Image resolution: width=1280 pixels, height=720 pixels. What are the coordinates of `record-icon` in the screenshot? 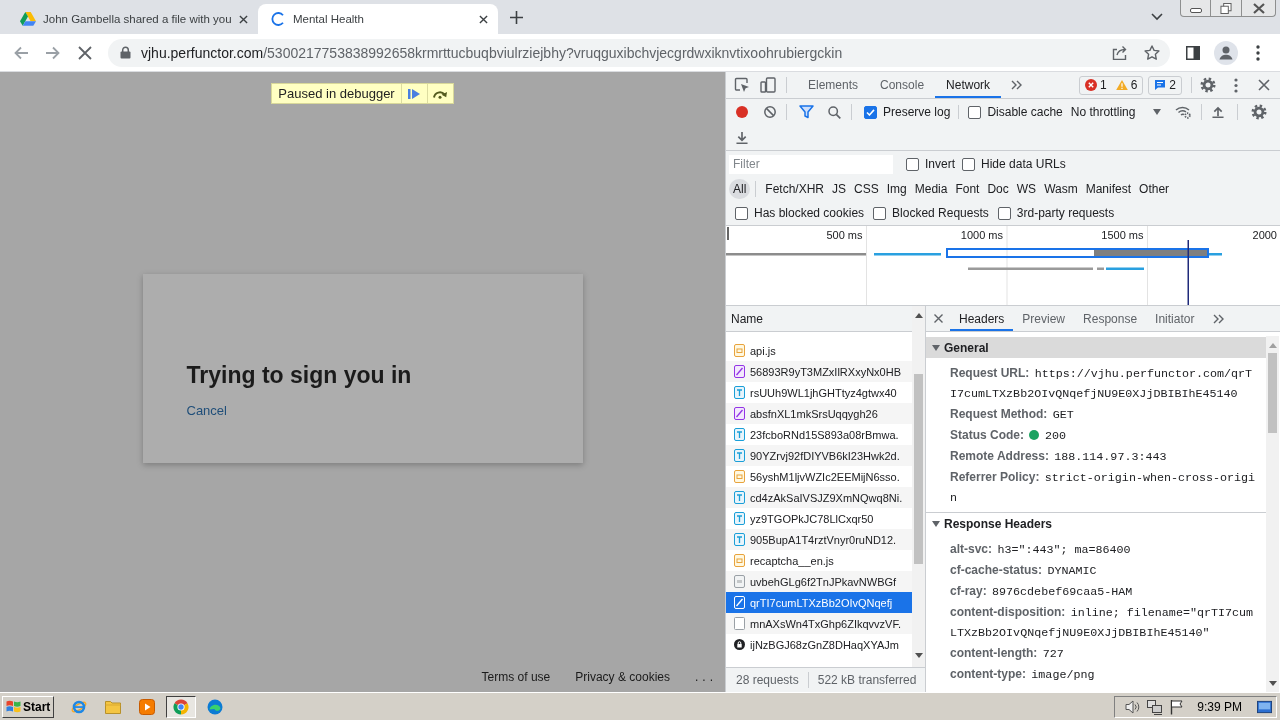 It's located at (742, 112).